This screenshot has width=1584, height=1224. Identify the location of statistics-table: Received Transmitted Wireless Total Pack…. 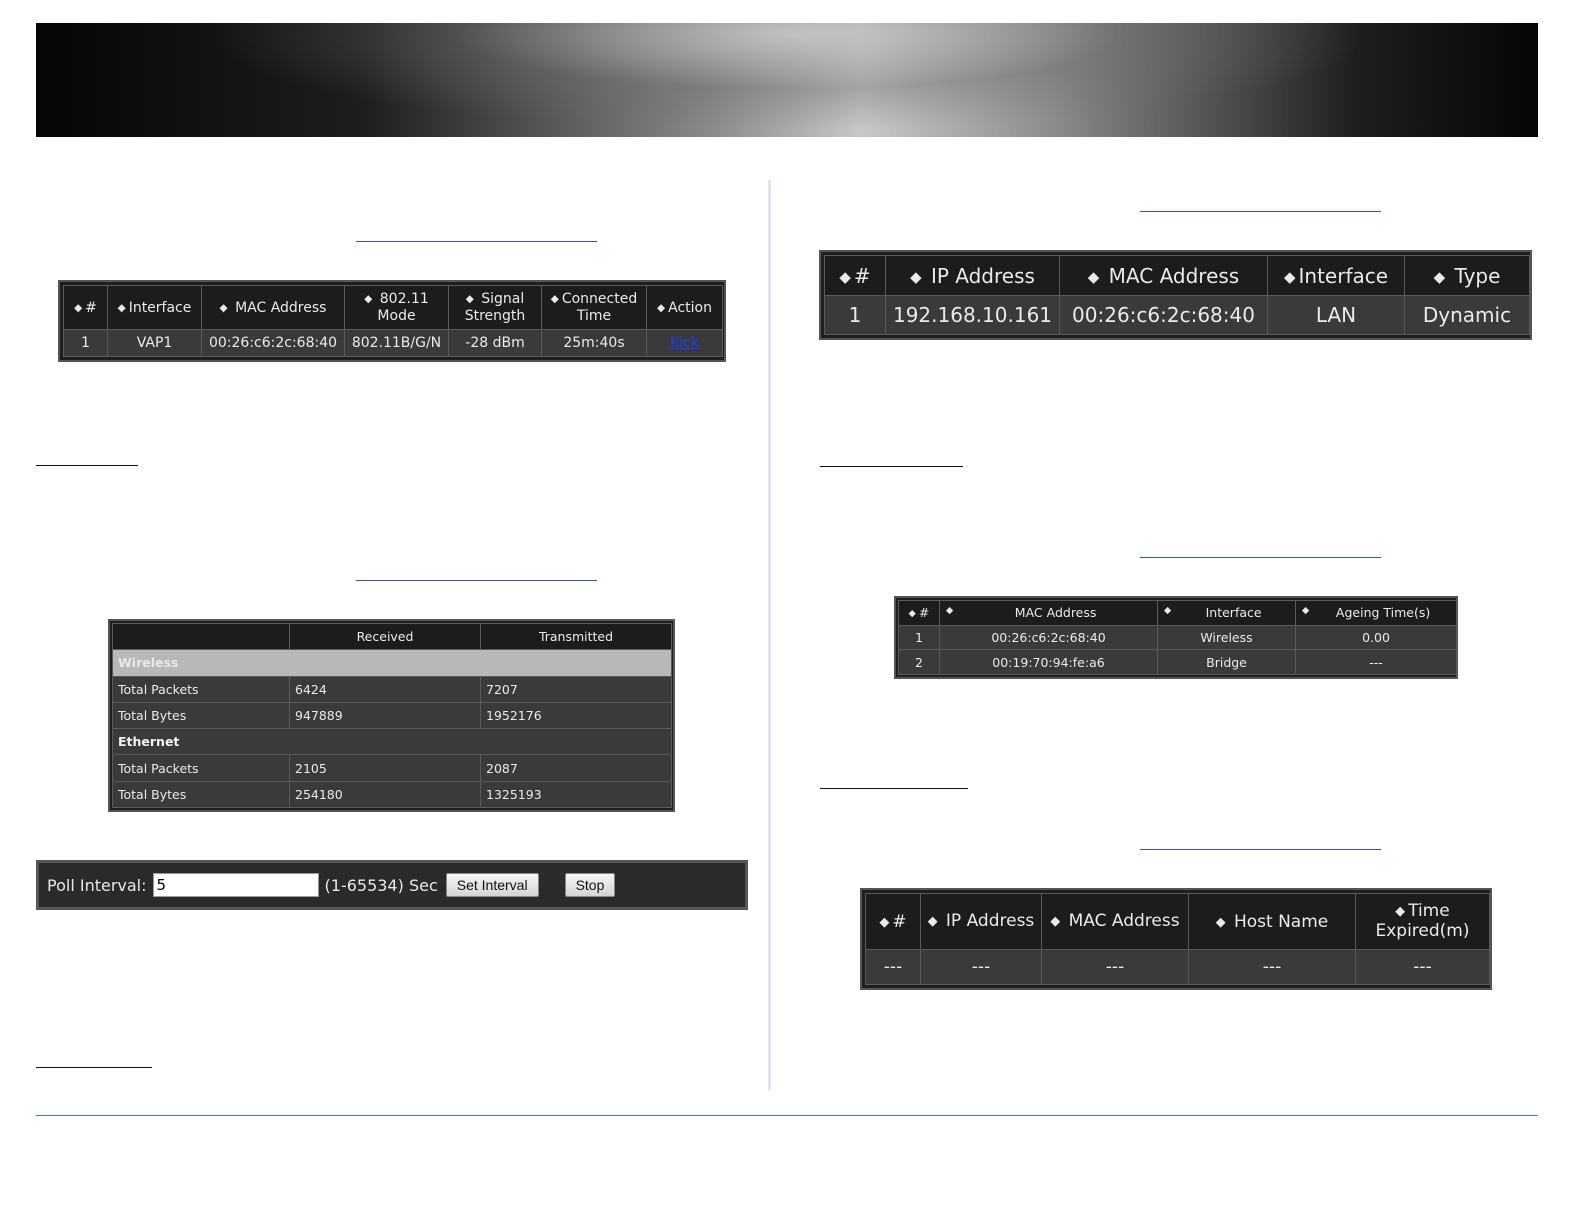
(391, 715).